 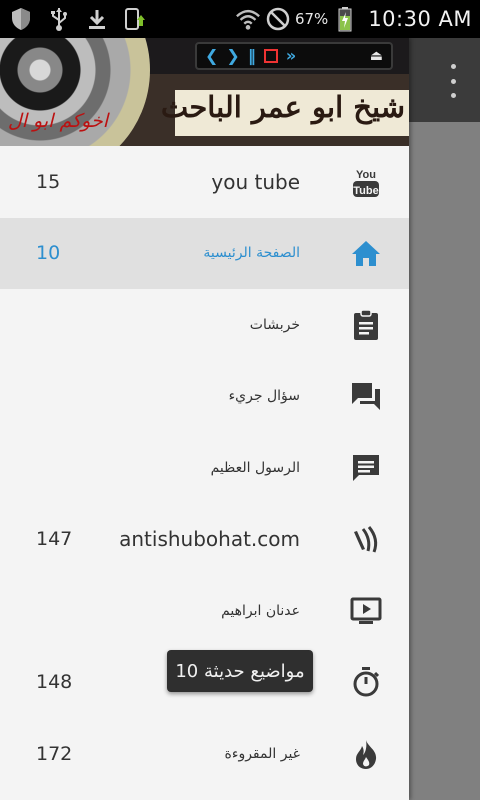 What do you see at coordinates (97, 19) in the screenshot?
I see `download-icon` at bounding box center [97, 19].